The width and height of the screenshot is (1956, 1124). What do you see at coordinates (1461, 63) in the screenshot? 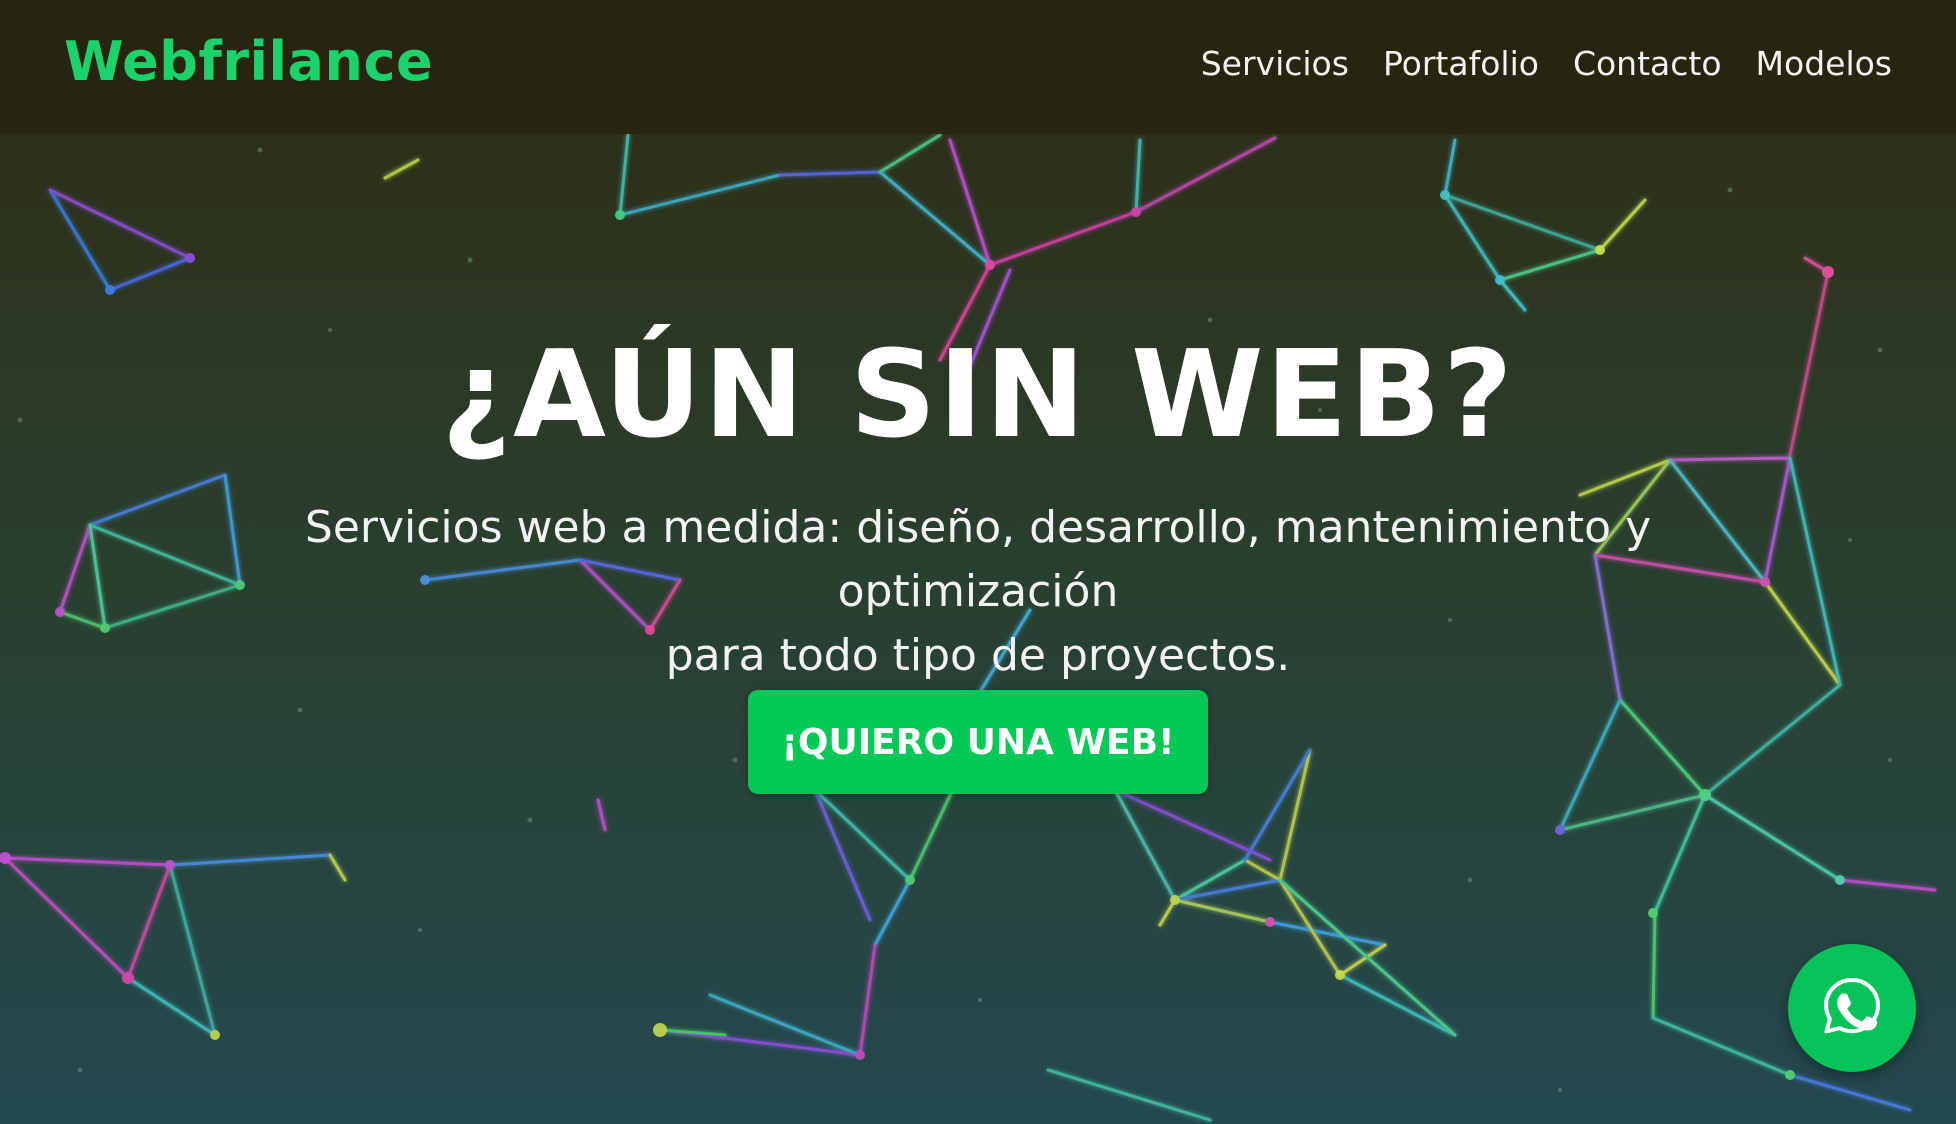
I see `nav-link-portafolio: Portafolio` at bounding box center [1461, 63].